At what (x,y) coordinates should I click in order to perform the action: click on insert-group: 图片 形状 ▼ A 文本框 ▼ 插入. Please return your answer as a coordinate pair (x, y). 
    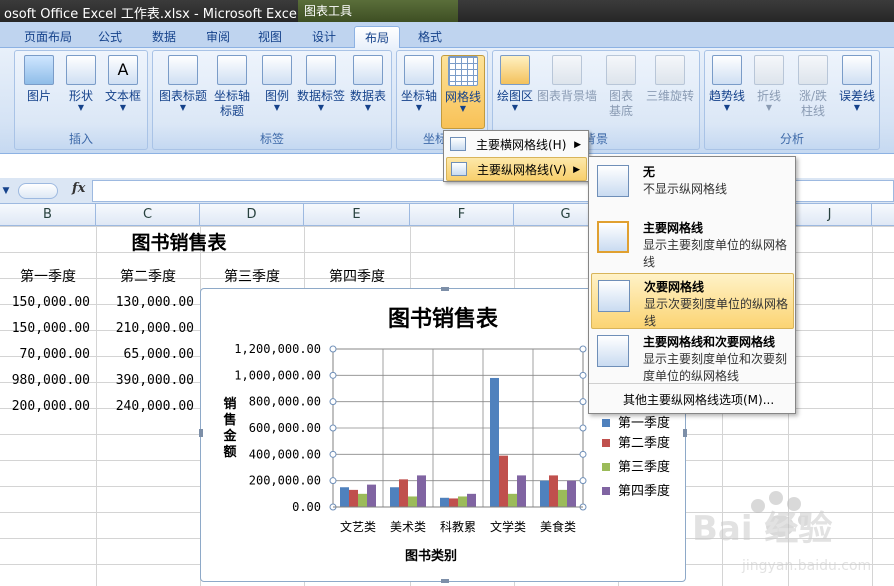
    Looking at the image, I should click on (81, 100).